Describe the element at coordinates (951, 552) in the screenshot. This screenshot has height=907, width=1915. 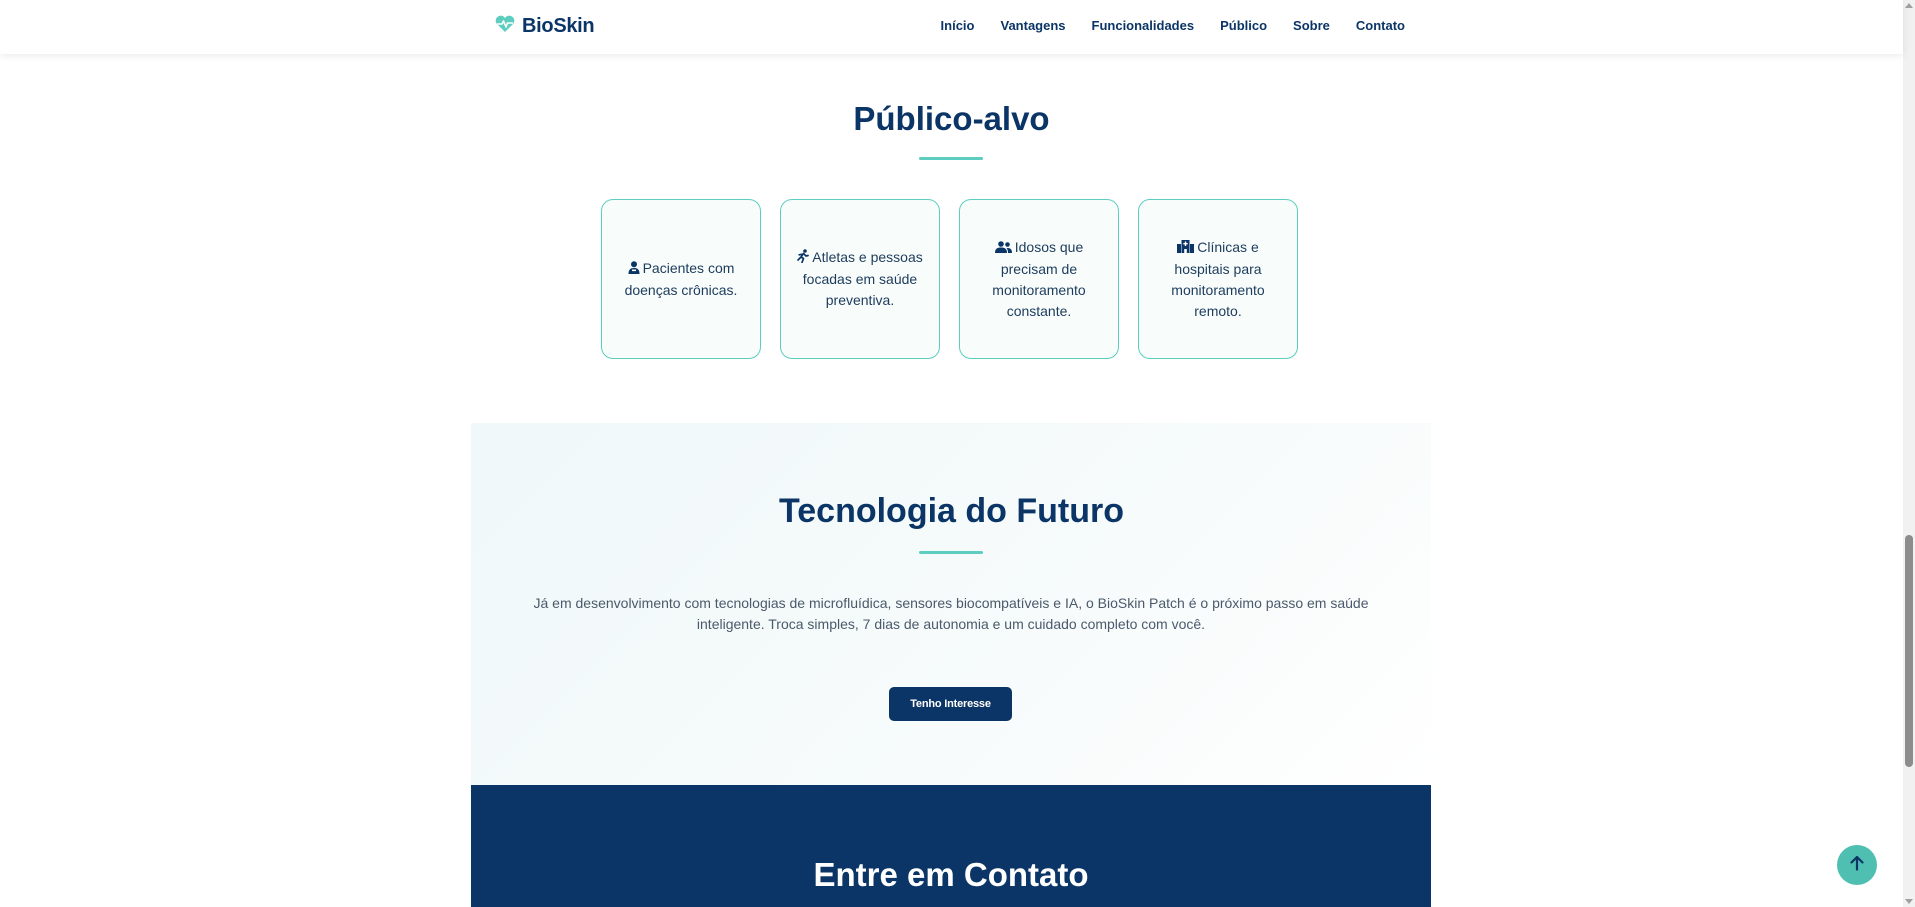
I see `tech-title-underline` at that location.